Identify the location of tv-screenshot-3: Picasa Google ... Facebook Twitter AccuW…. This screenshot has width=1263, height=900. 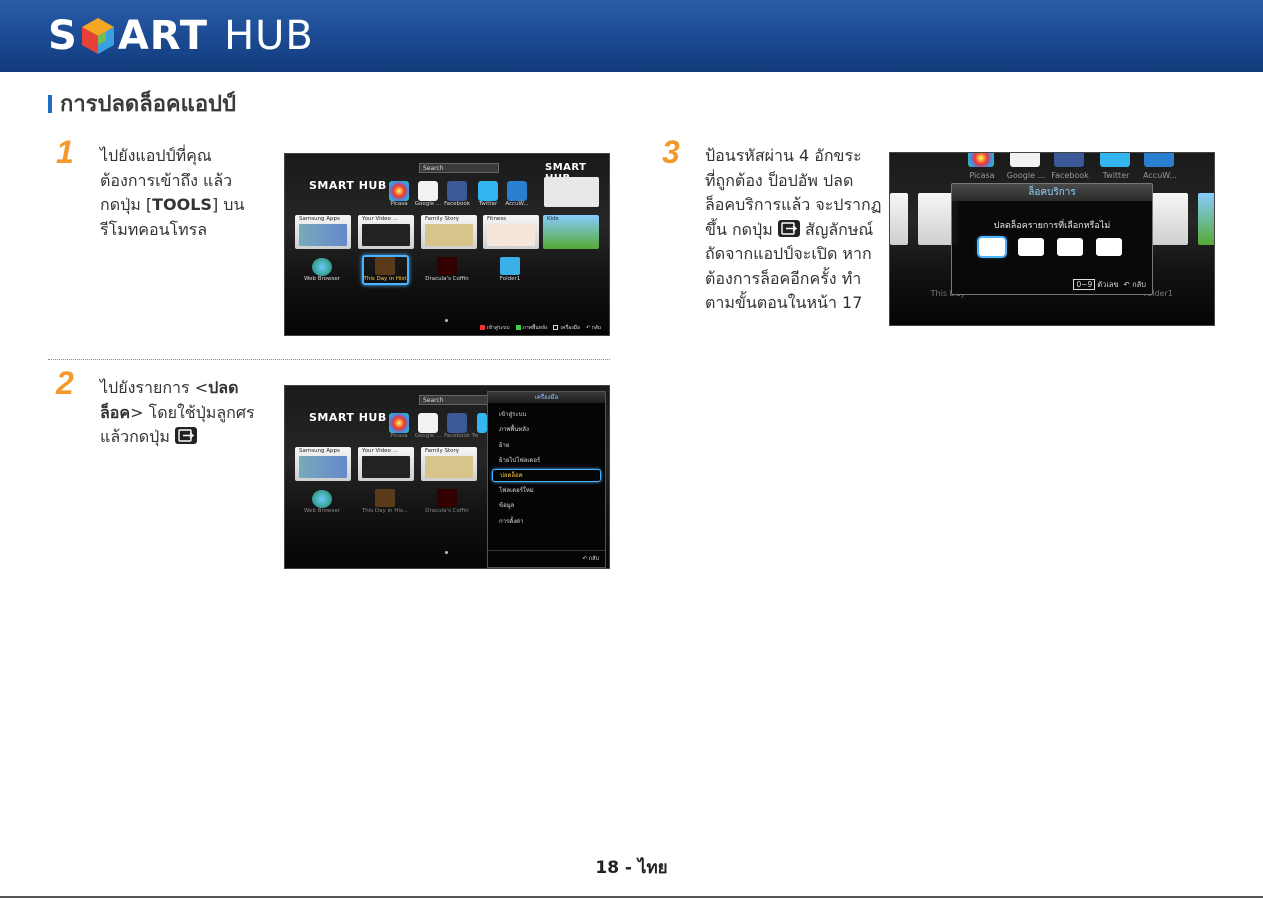
(1052, 239).